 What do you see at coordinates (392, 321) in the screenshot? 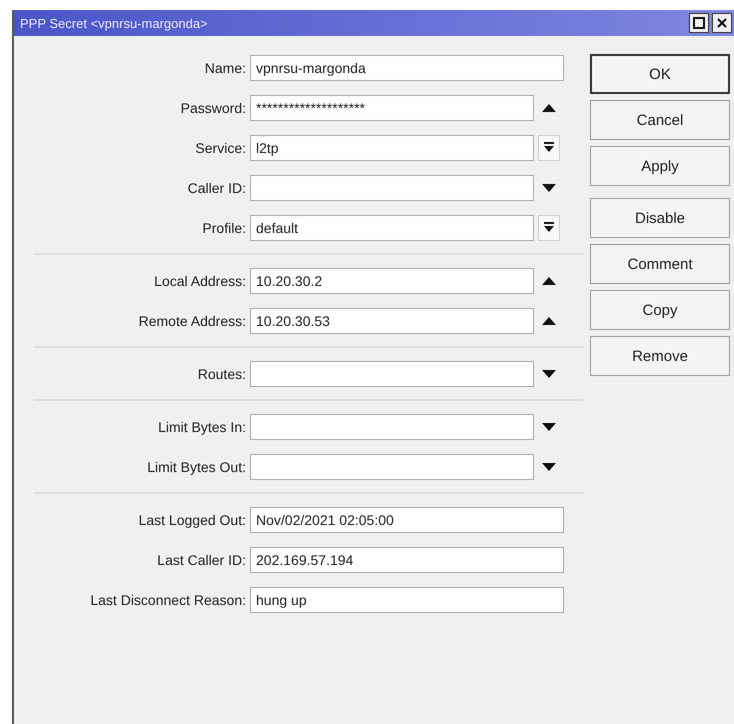
I see `input-field: 10.20.30.53` at bounding box center [392, 321].